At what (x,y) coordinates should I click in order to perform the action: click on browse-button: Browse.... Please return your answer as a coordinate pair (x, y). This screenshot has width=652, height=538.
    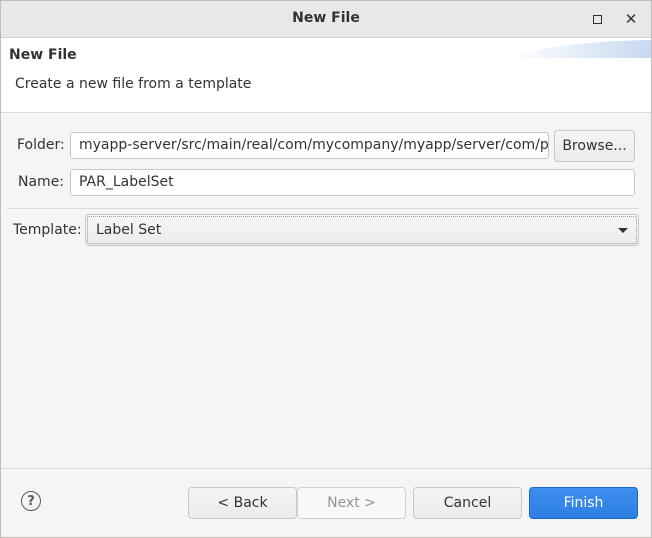
    Looking at the image, I should click on (594, 146).